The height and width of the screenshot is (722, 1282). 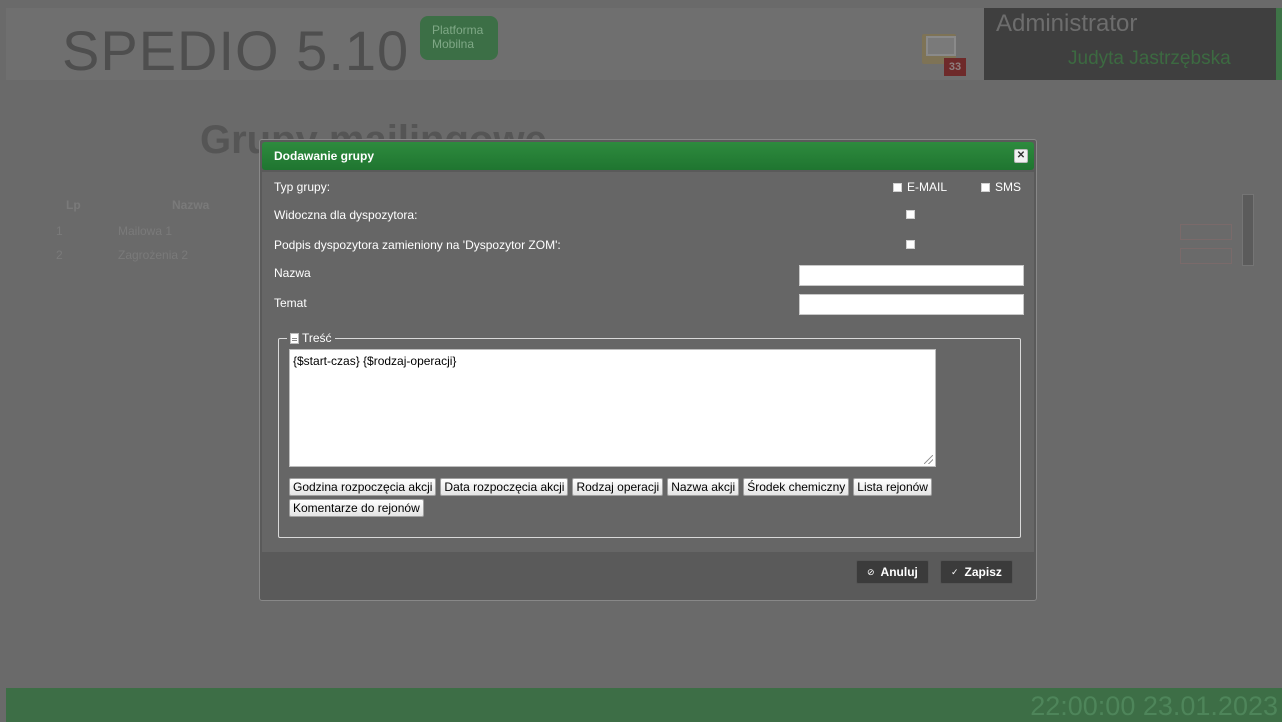 I want to click on document-icon, so click(x=294, y=338).